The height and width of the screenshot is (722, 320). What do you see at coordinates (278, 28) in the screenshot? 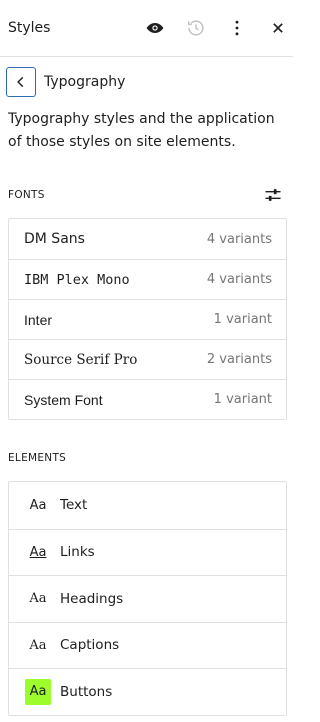
I see `close-icon` at bounding box center [278, 28].